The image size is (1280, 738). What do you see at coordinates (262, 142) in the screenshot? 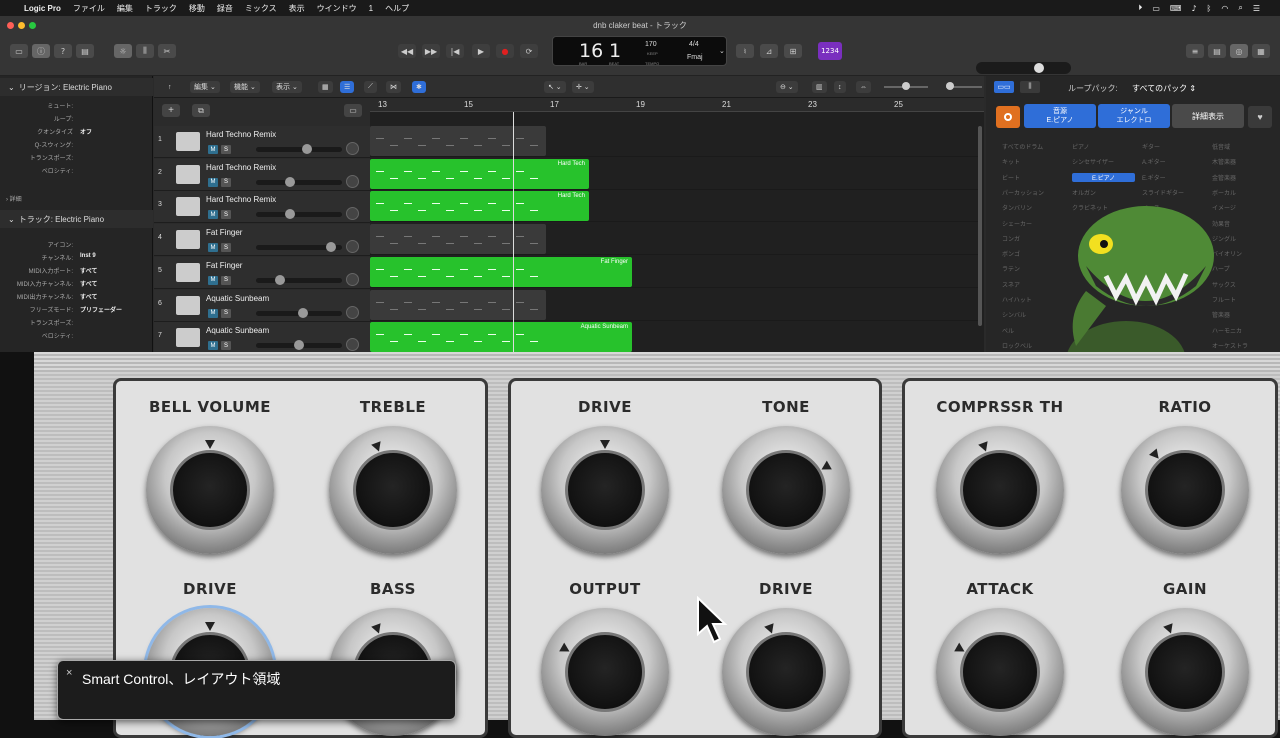
I see `track-header-row: 1 Hard Techno Remix M S` at bounding box center [262, 142].